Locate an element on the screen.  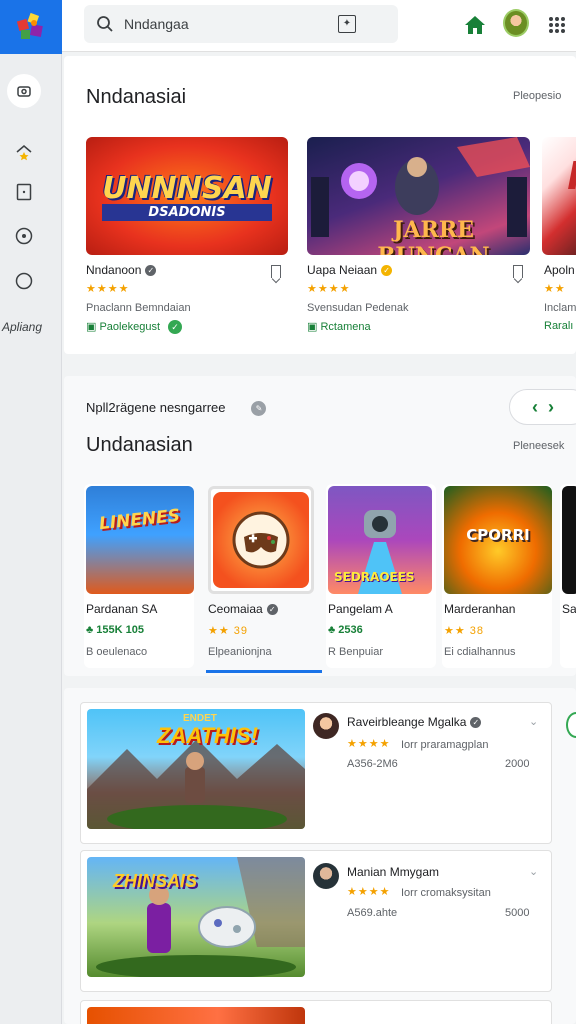
list-stars-2: ★★★★ is located at coordinates (369, 892).